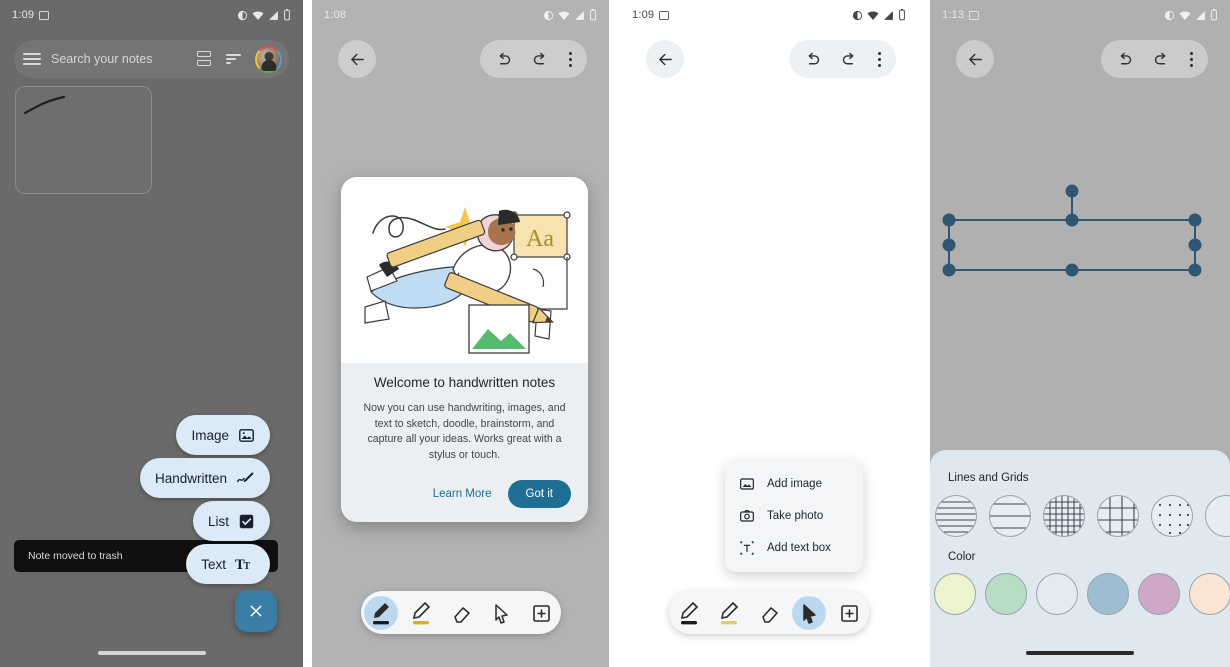 The width and height of the screenshot is (1230, 667). Describe the element at coordinates (1217, 516) in the screenshot. I see `pattern-blank` at that location.